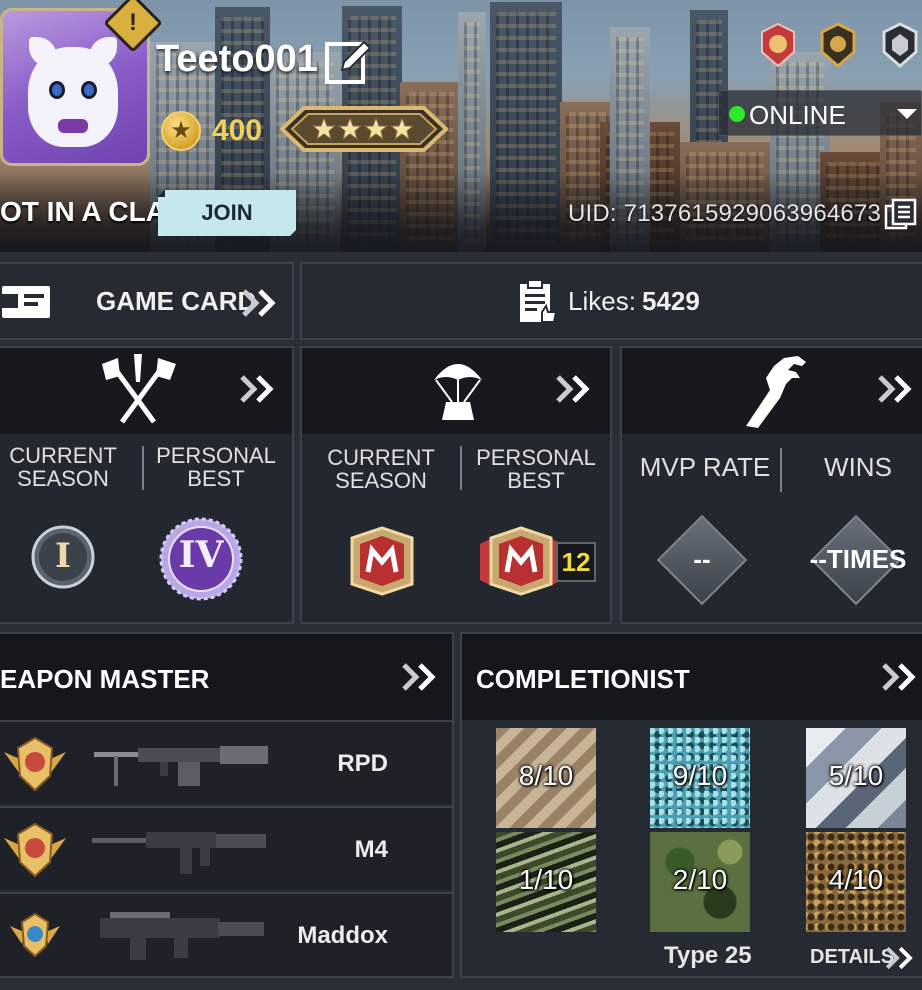 The image size is (922, 990). I want to click on camo-woodland-tile: 2/10, so click(700, 882).